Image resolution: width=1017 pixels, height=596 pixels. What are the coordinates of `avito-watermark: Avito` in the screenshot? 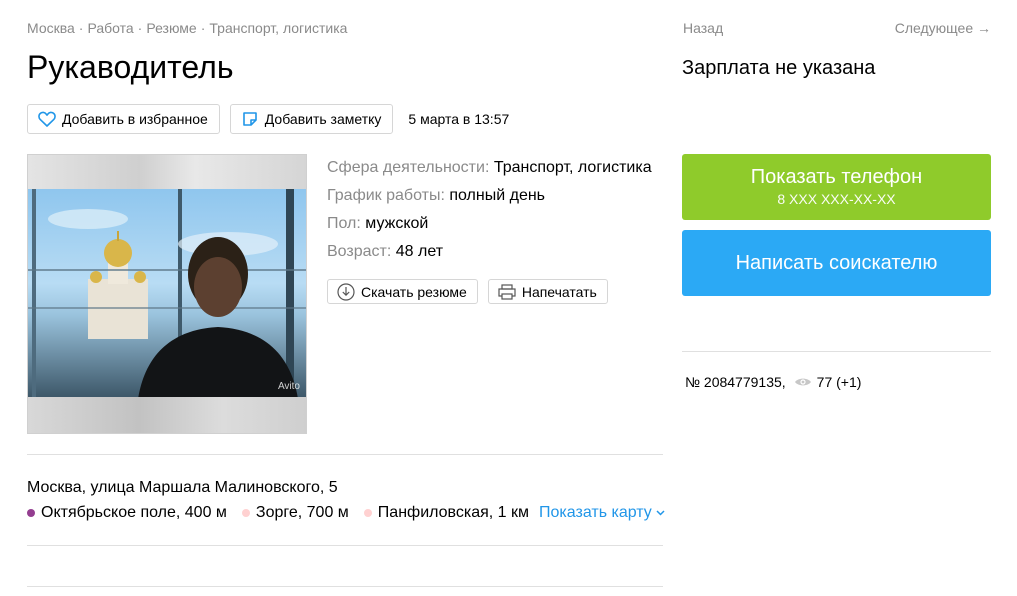 It's located at (288, 386).